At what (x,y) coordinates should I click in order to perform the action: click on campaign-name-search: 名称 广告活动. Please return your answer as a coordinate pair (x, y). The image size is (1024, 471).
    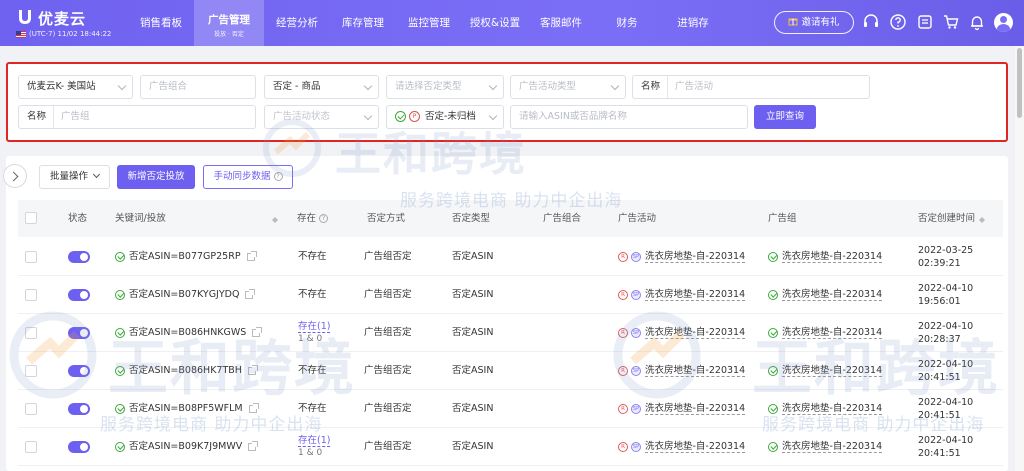
    Looking at the image, I should click on (751, 87).